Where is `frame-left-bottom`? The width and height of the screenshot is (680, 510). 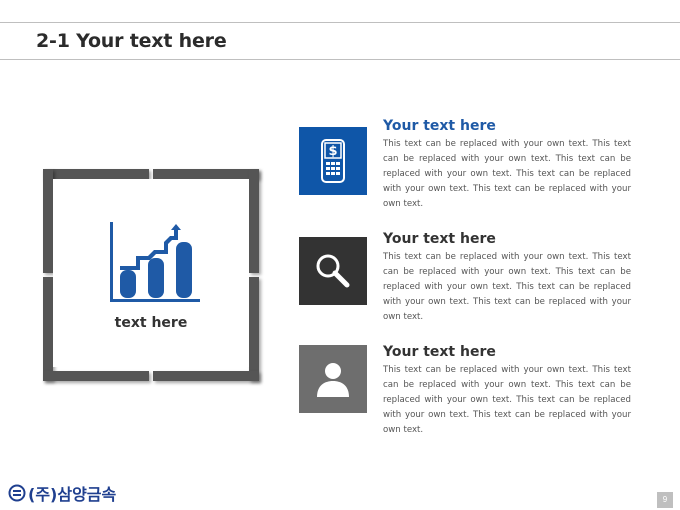
frame-left-bottom is located at coordinates (48, 329).